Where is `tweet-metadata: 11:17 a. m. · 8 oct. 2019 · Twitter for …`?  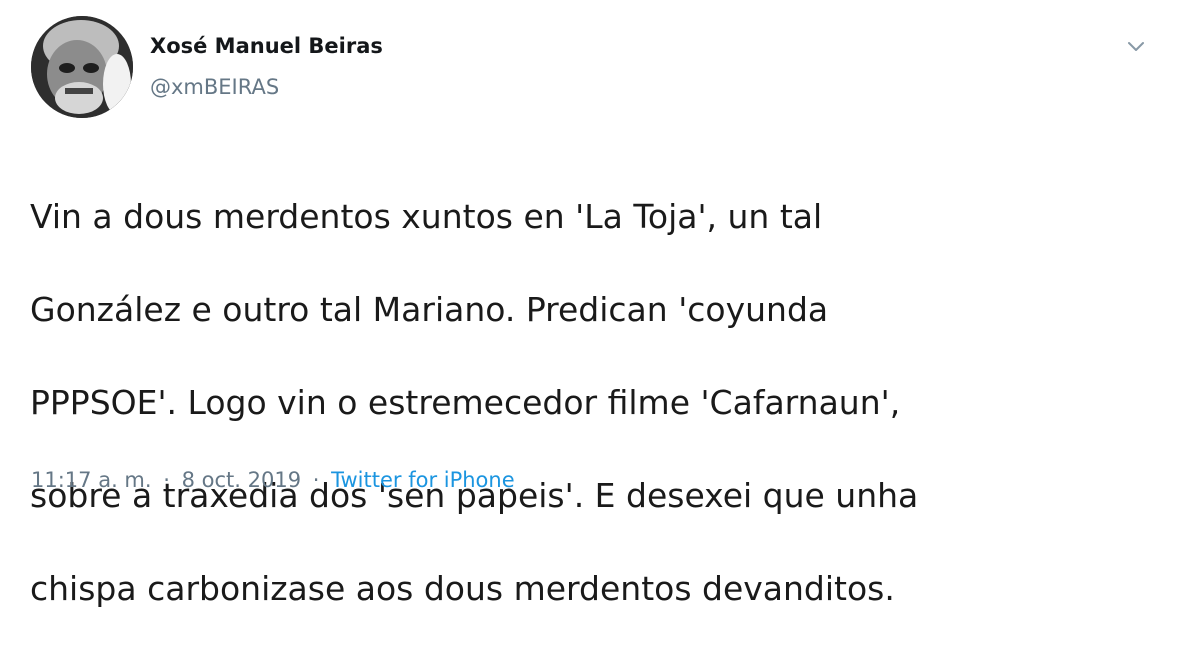 tweet-metadata: 11:17 a. m. · 8 oct. 2019 · Twitter for … is located at coordinates (273, 480).